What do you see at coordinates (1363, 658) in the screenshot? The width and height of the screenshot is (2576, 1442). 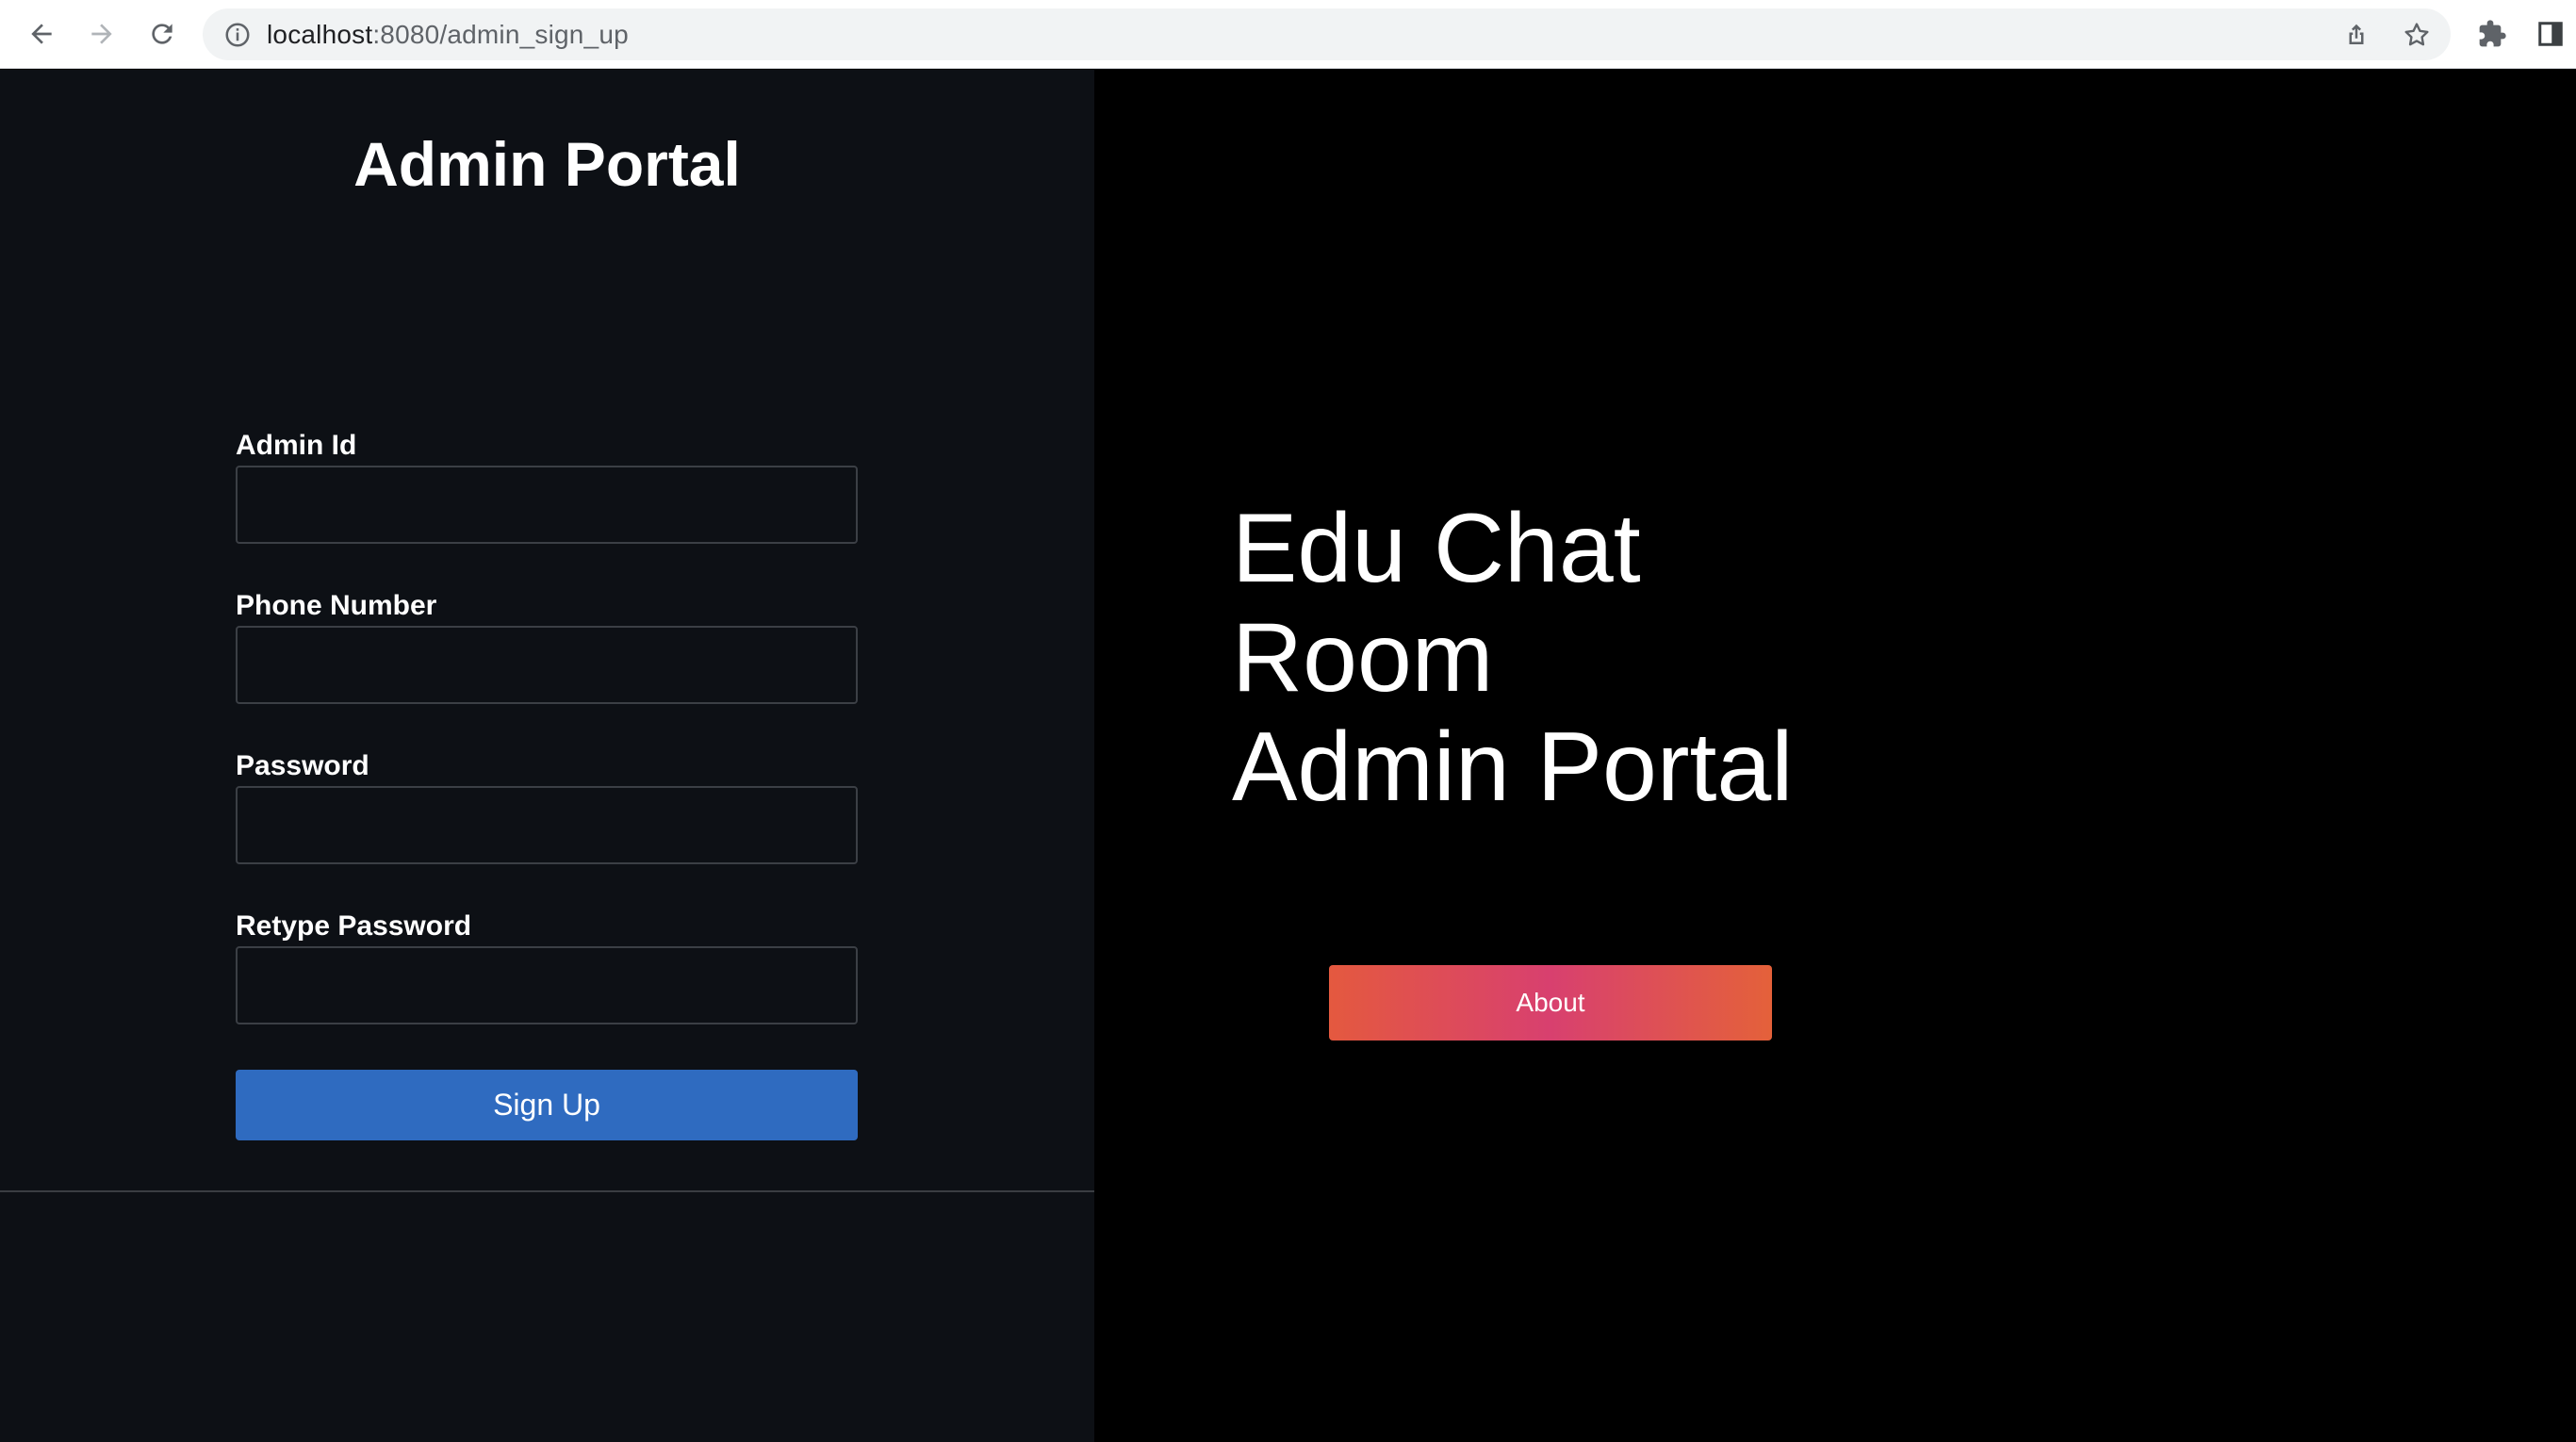 I see `hero-line-2: Room` at bounding box center [1363, 658].